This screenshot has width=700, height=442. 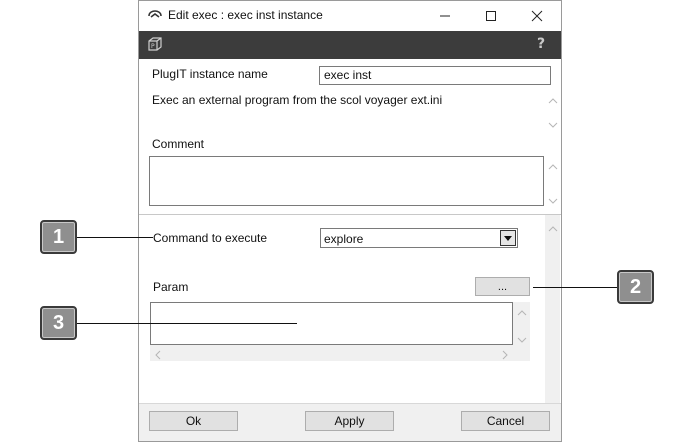 What do you see at coordinates (346, 181) in the screenshot?
I see `comment-textarea` at bounding box center [346, 181].